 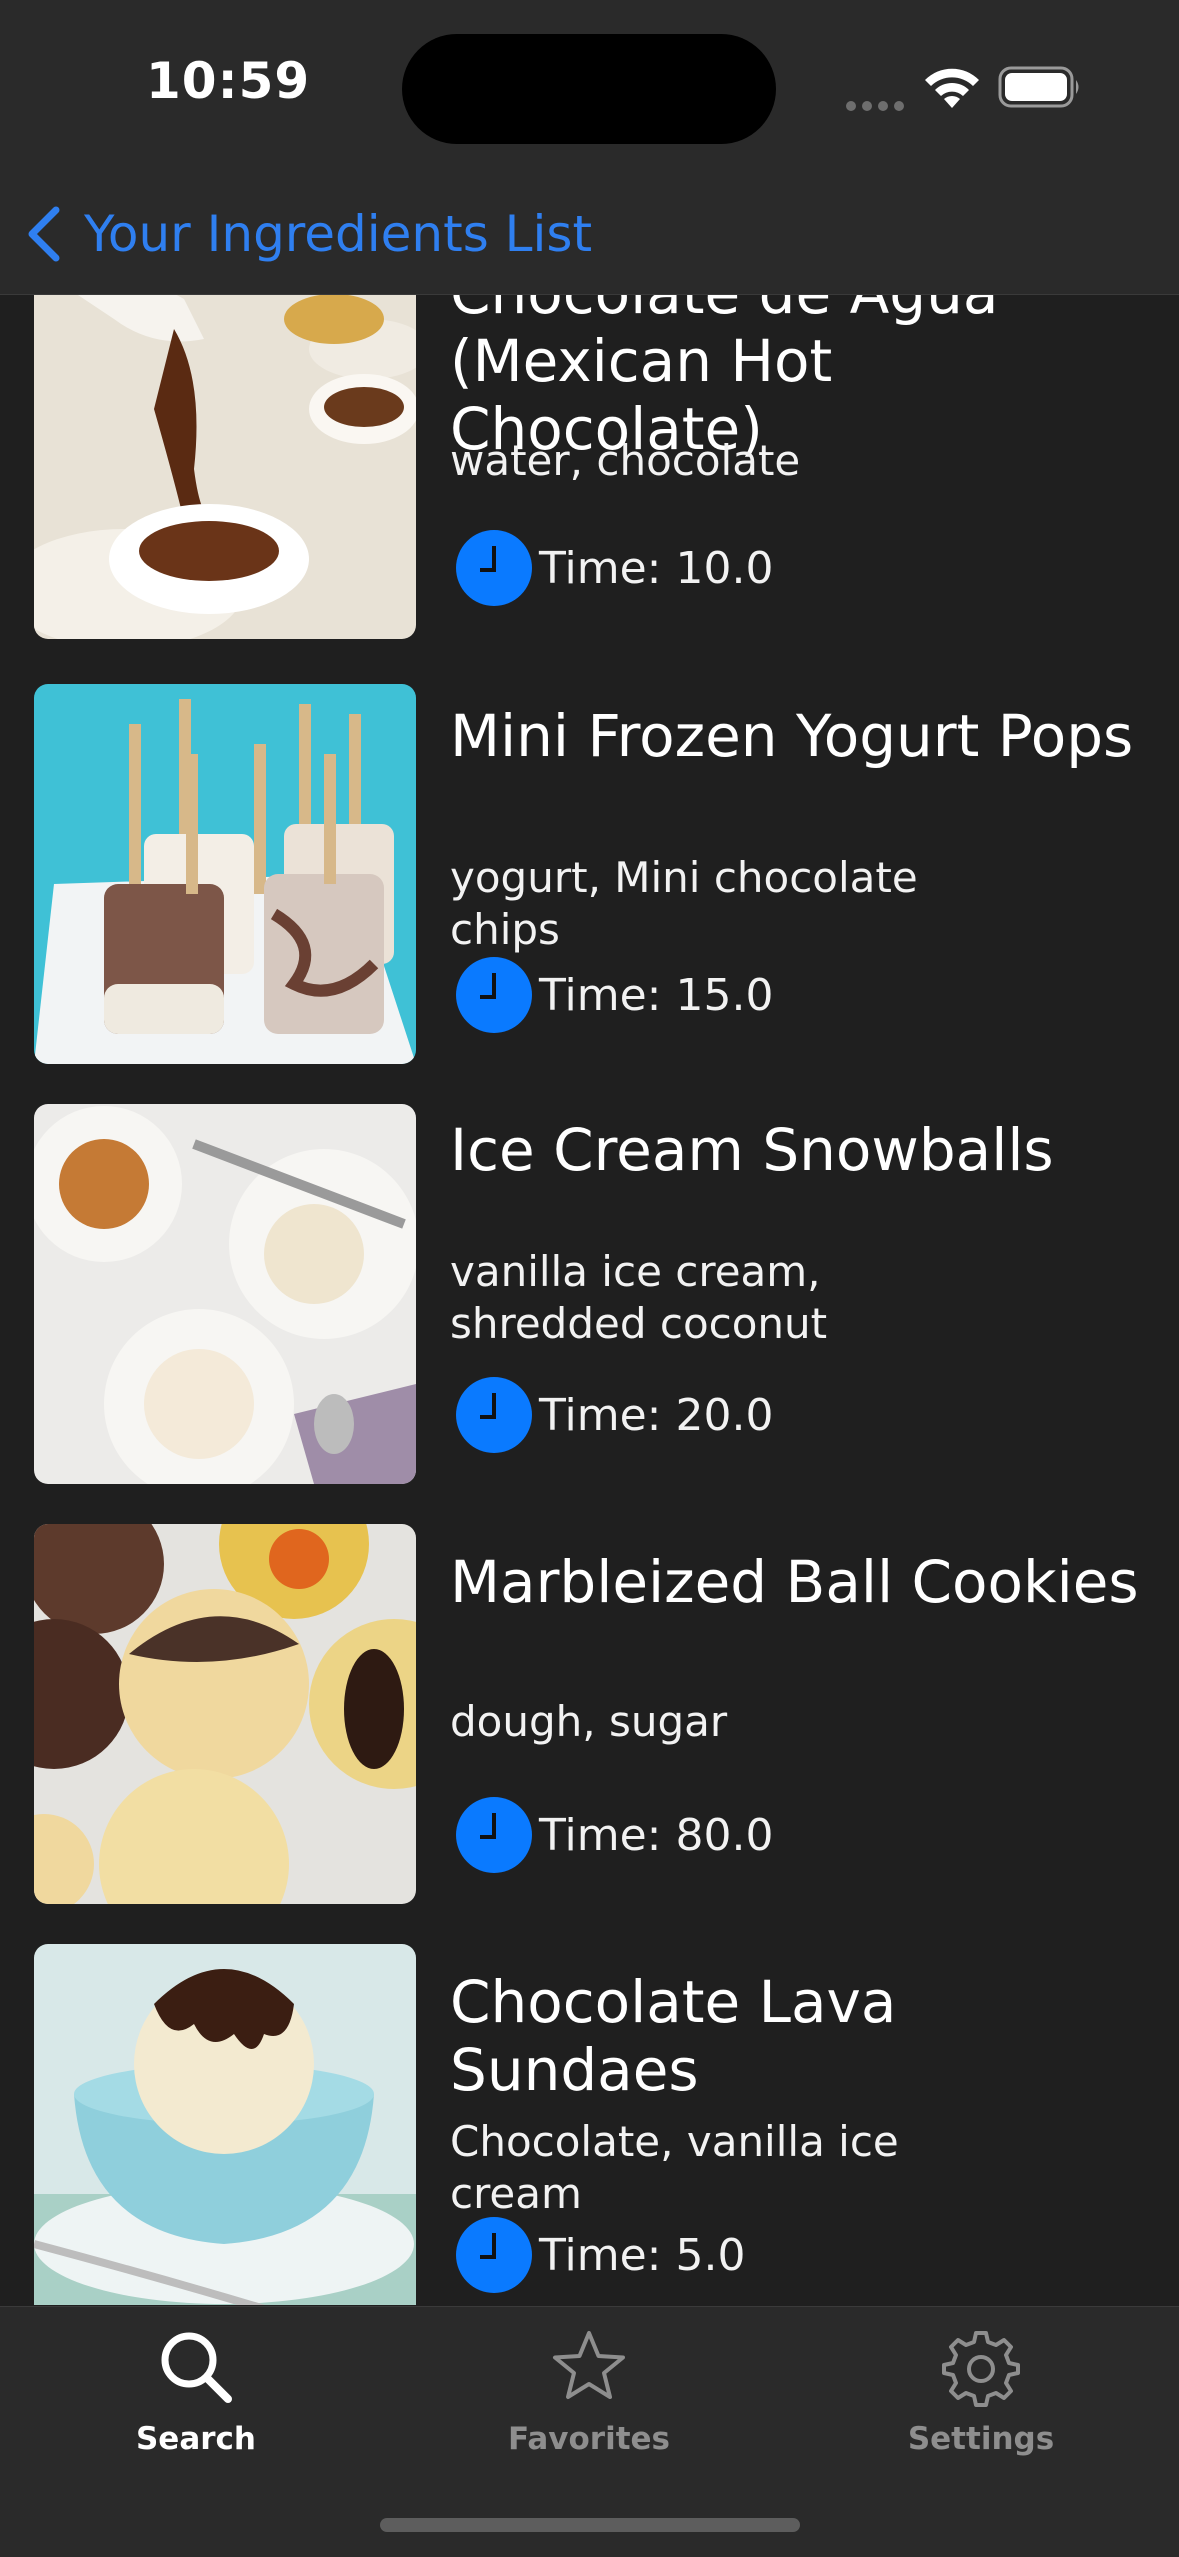 What do you see at coordinates (656, 995) in the screenshot?
I see `recipe-time-text: Time: 15.0` at bounding box center [656, 995].